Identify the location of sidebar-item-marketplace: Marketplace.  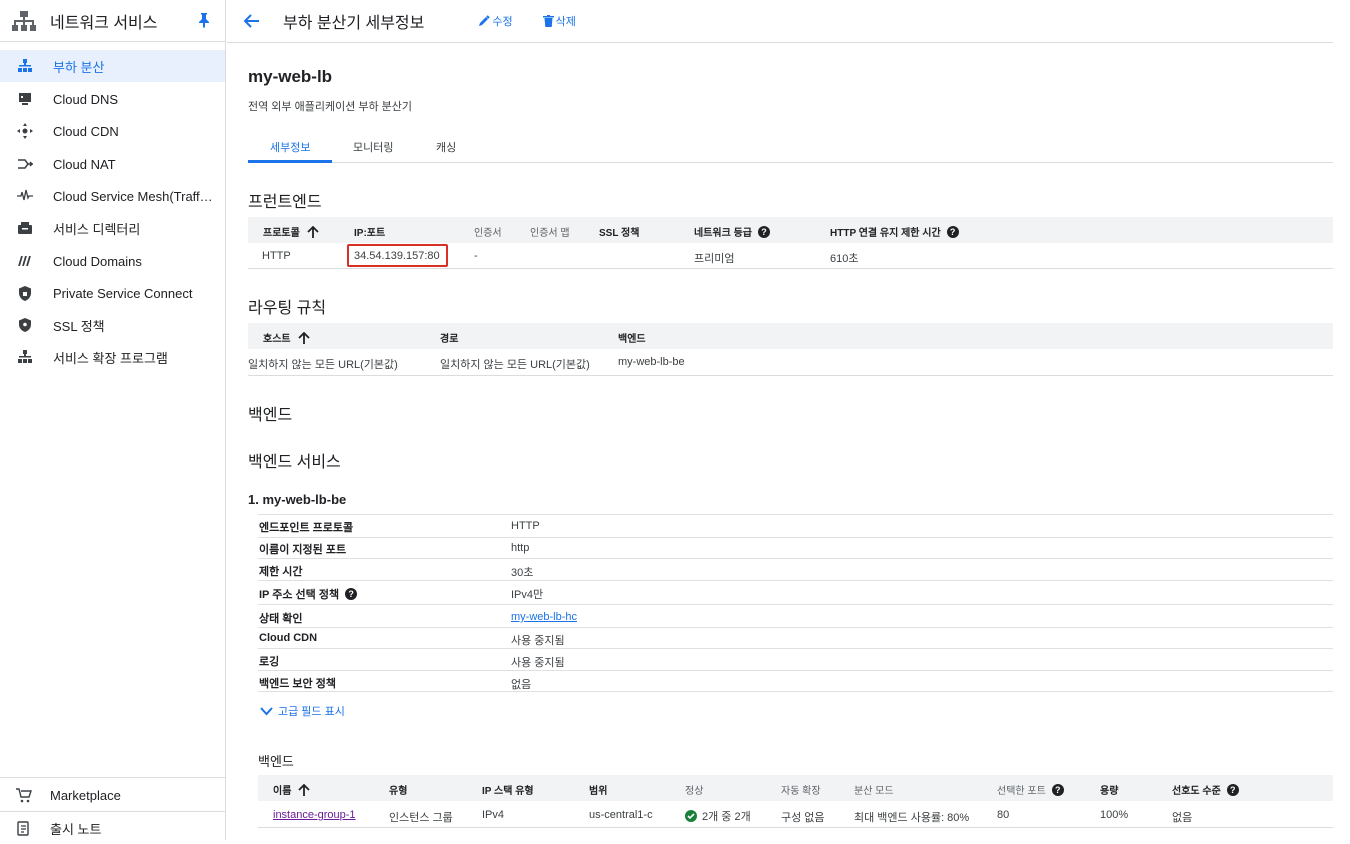
(112, 795).